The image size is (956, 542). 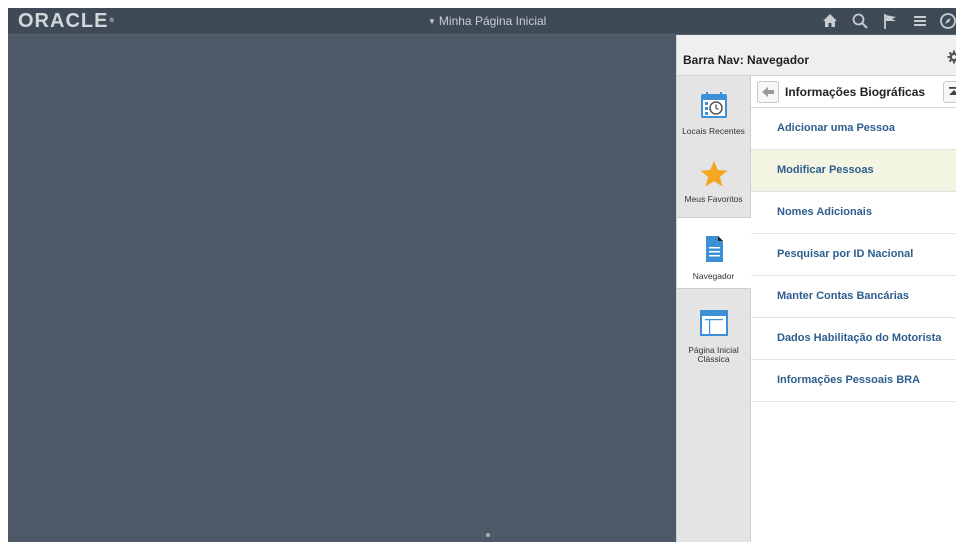 I want to click on list-item: Dados Habilitação do Motorista, so click(x=853, y=339).